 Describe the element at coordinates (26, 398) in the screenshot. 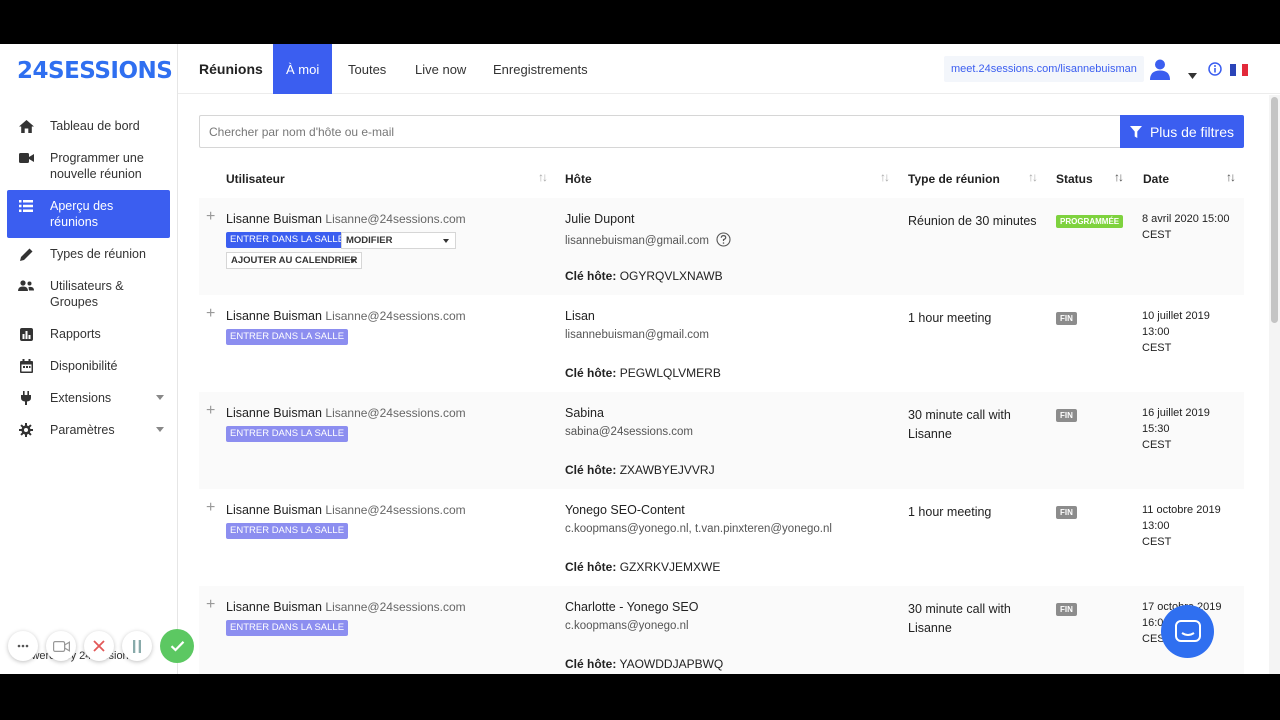

I see `plug-icon` at that location.